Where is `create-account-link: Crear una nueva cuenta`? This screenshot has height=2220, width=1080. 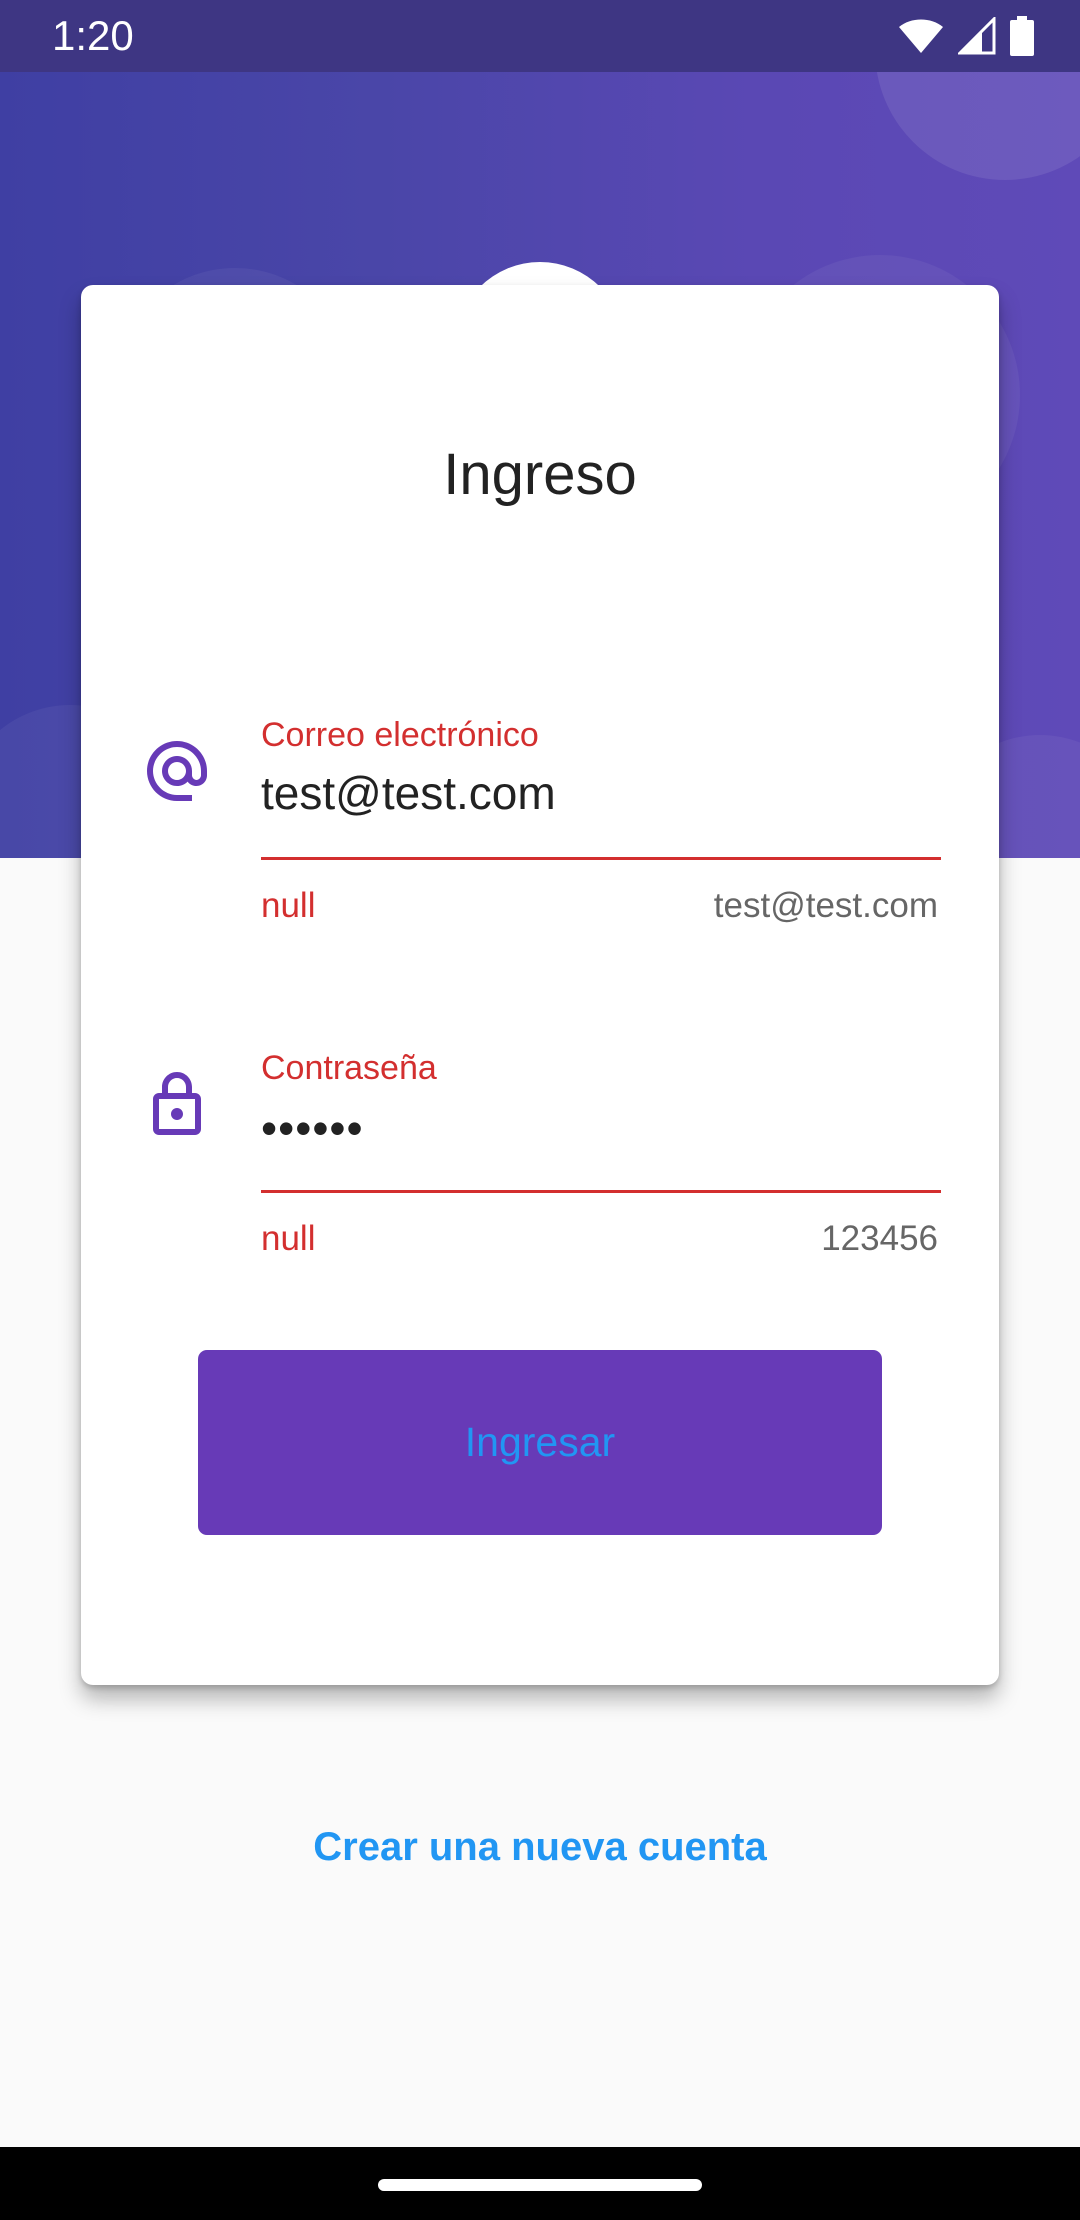 create-account-link: Crear una nueva cuenta is located at coordinates (540, 1847).